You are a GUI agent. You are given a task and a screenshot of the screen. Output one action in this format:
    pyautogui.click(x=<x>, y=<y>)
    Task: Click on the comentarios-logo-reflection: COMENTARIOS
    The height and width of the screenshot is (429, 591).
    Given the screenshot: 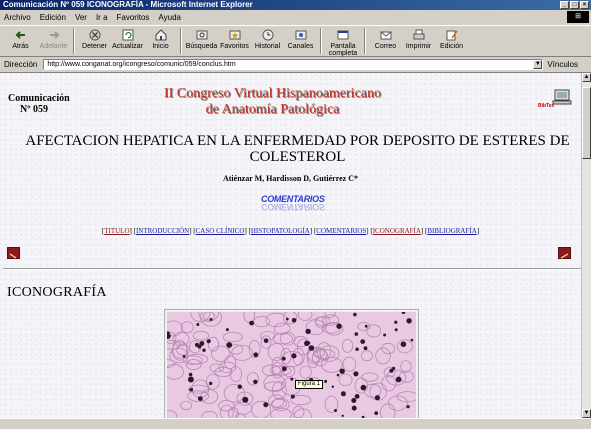 What is the action you would take?
    pyautogui.click(x=293, y=207)
    